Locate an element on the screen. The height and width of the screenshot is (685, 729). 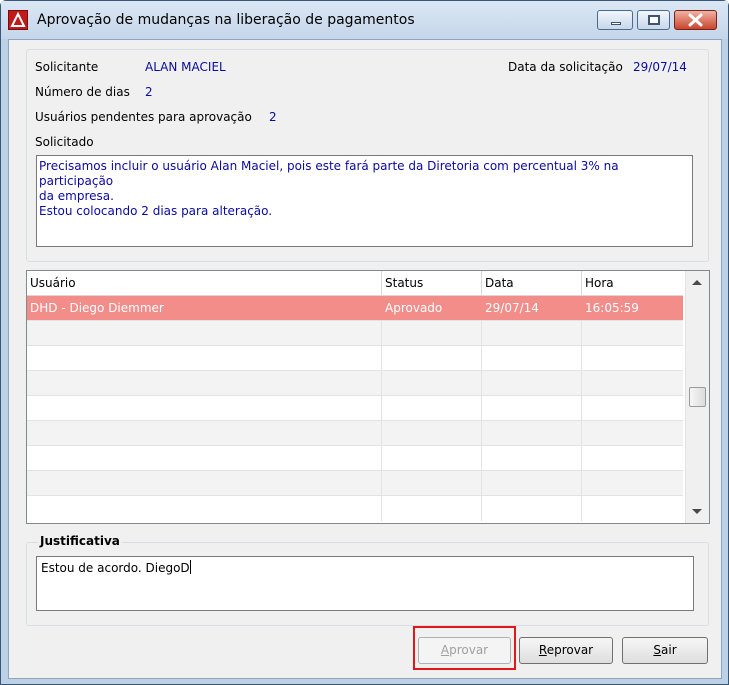
text-cursor is located at coordinates (190, 567).